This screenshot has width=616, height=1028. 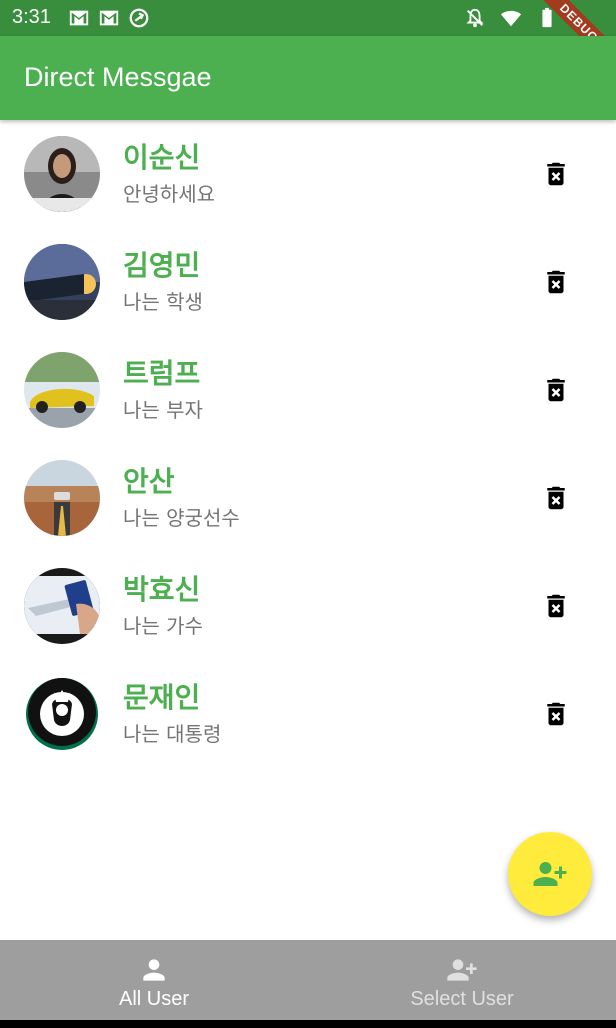 I want to click on system-nav-bar, so click(x=308, y=1024).